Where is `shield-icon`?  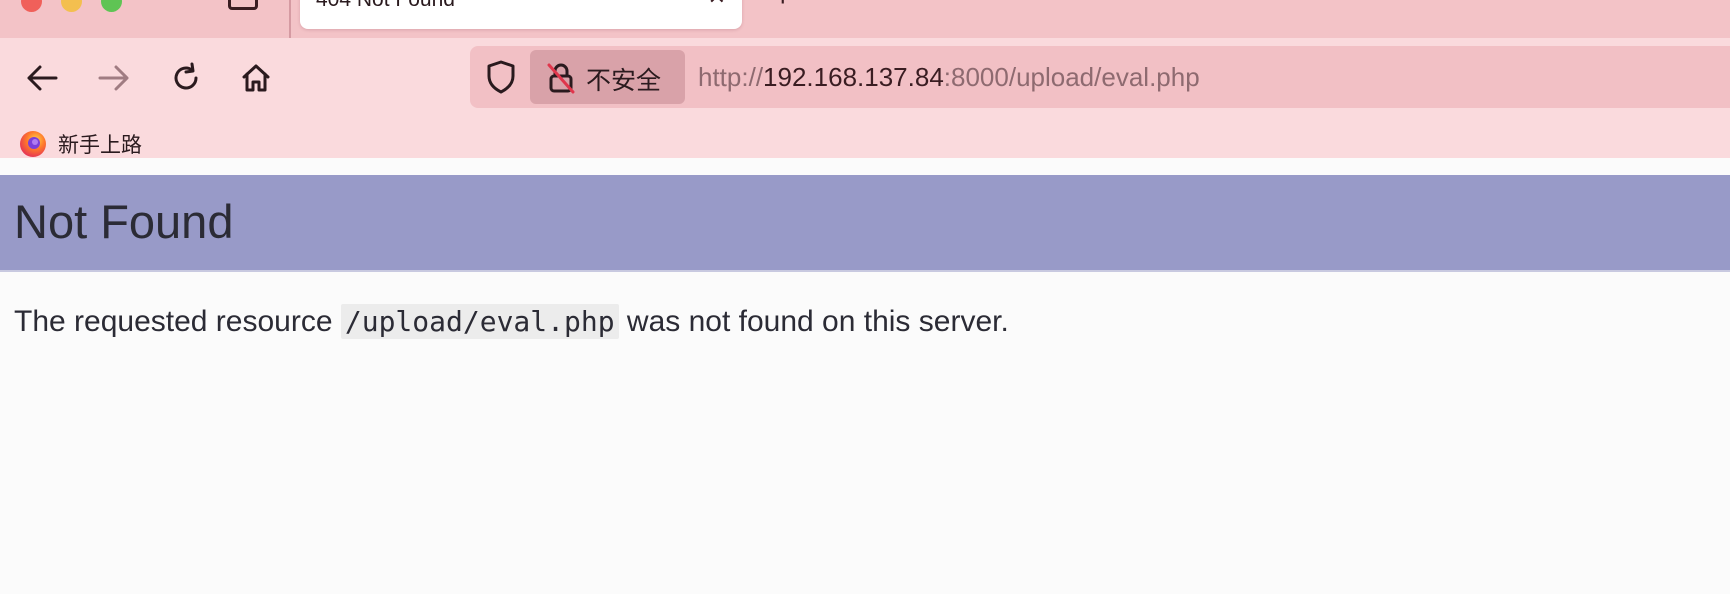 shield-icon is located at coordinates (501, 77).